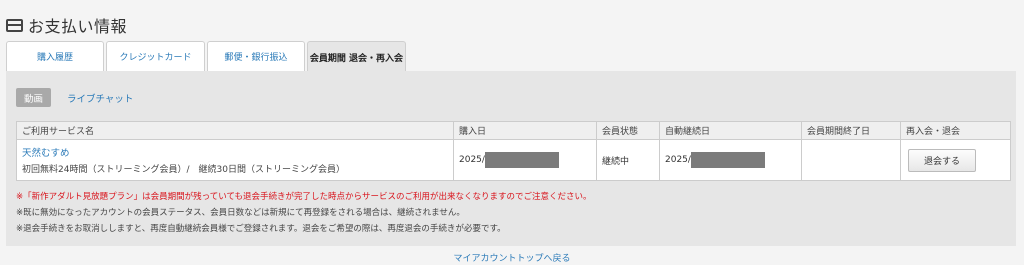 The height and width of the screenshot is (265, 1024). What do you see at coordinates (628, 160) in the screenshot?
I see `cell-status: 継続中` at bounding box center [628, 160].